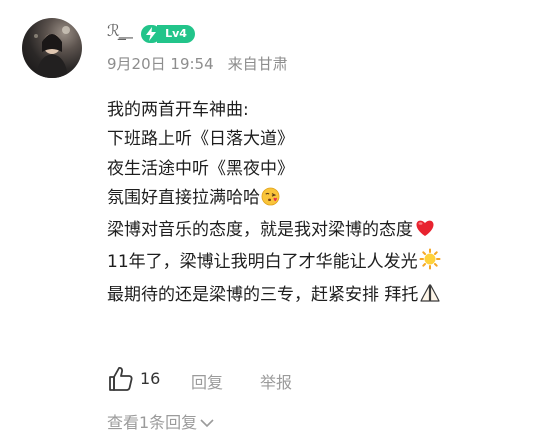 This screenshot has height=438, width=544. Describe the element at coordinates (183, 197) in the screenshot. I see `comment-line-text: 氛围好直接拉满哈哈` at that location.